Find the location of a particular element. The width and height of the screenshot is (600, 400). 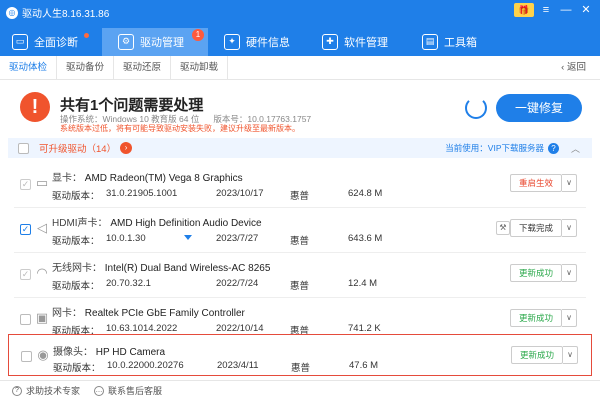

wifi-icon: ◠ is located at coordinates (42, 272).